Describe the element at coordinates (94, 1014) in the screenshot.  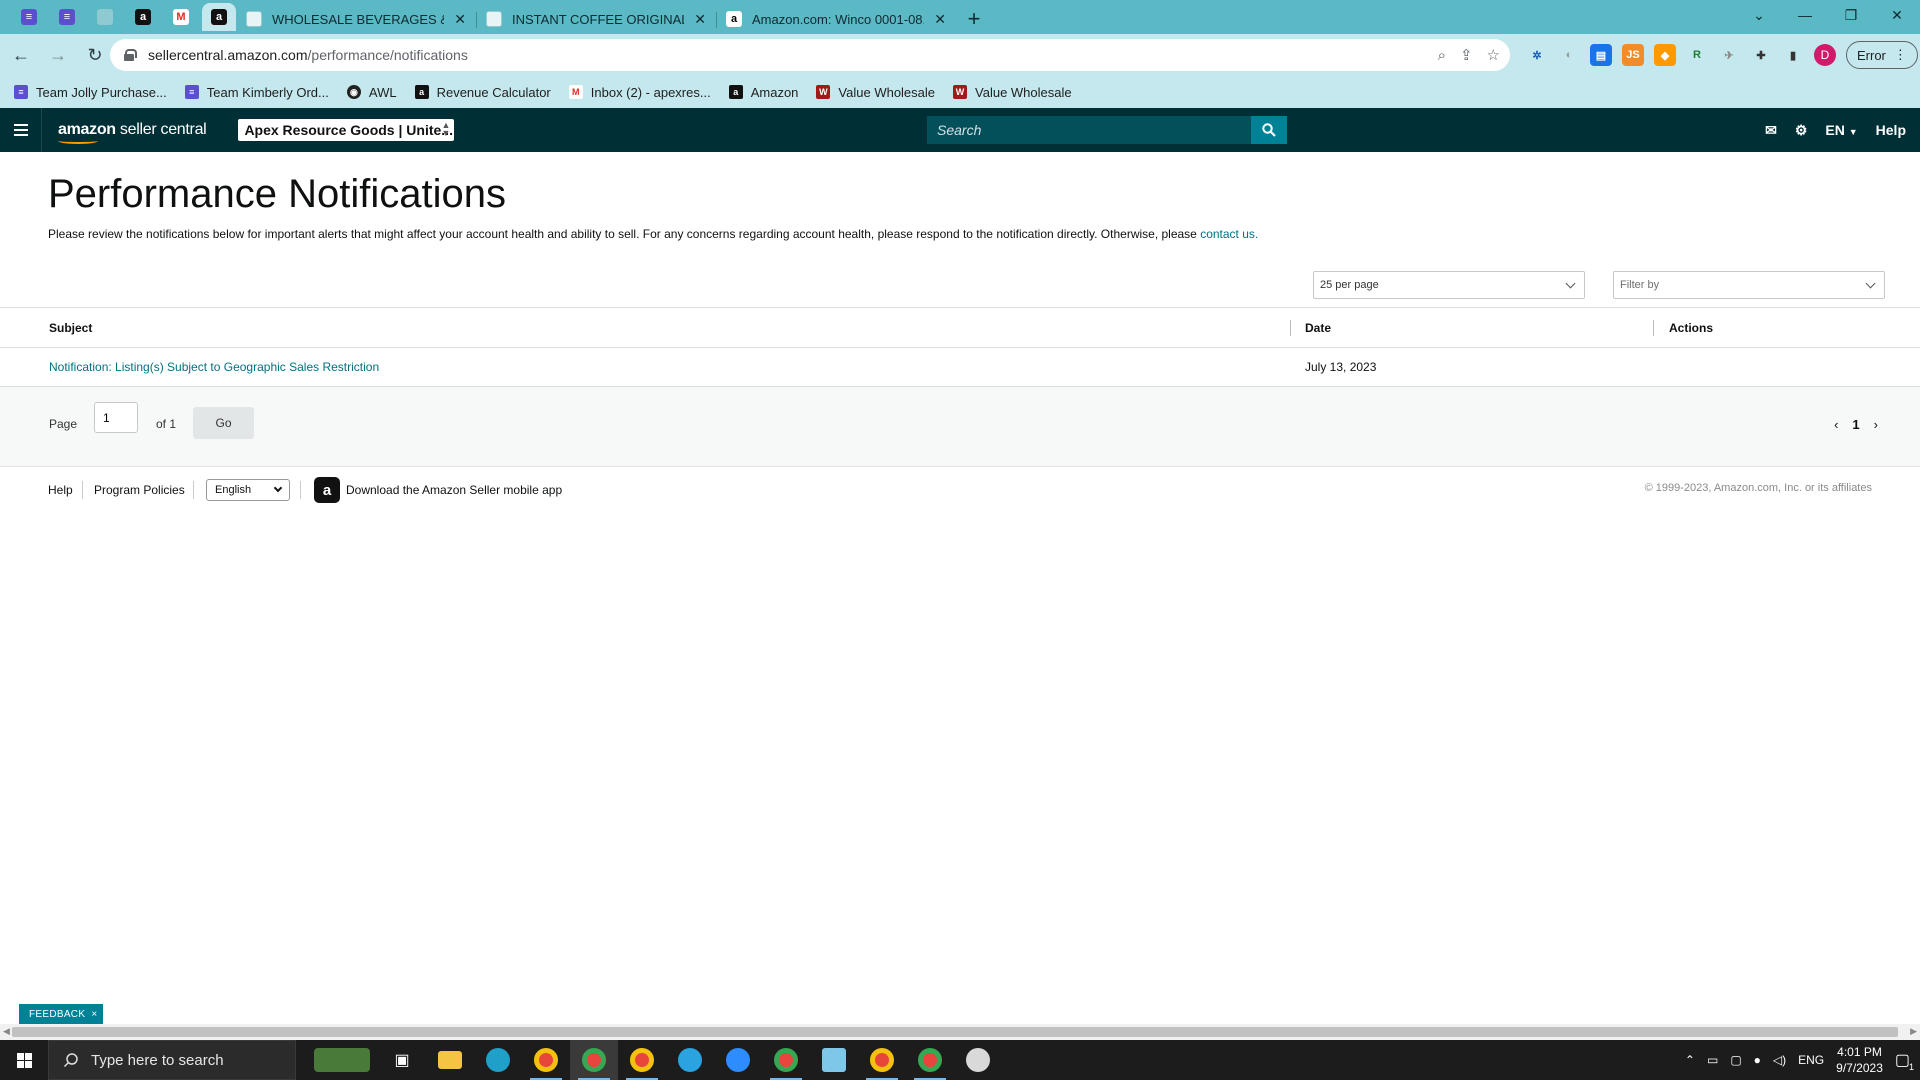
I see `close-icon: ×` at that location.